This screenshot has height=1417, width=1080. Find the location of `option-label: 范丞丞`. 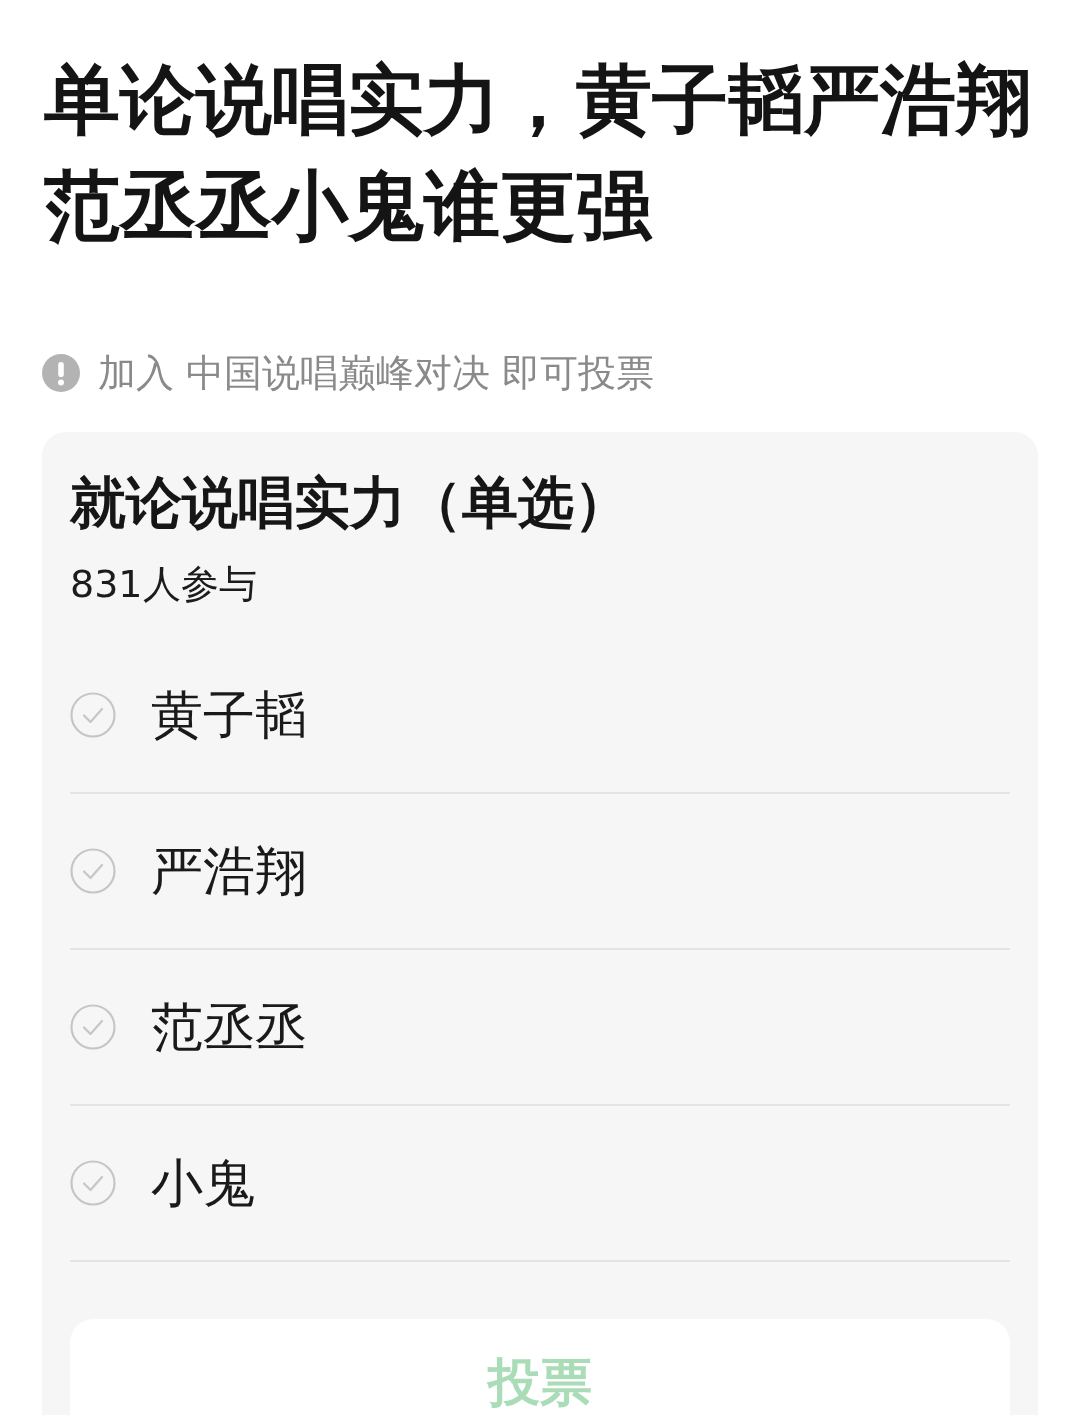

option-label: 范丞丞 is located at coordinates (229, 1027).